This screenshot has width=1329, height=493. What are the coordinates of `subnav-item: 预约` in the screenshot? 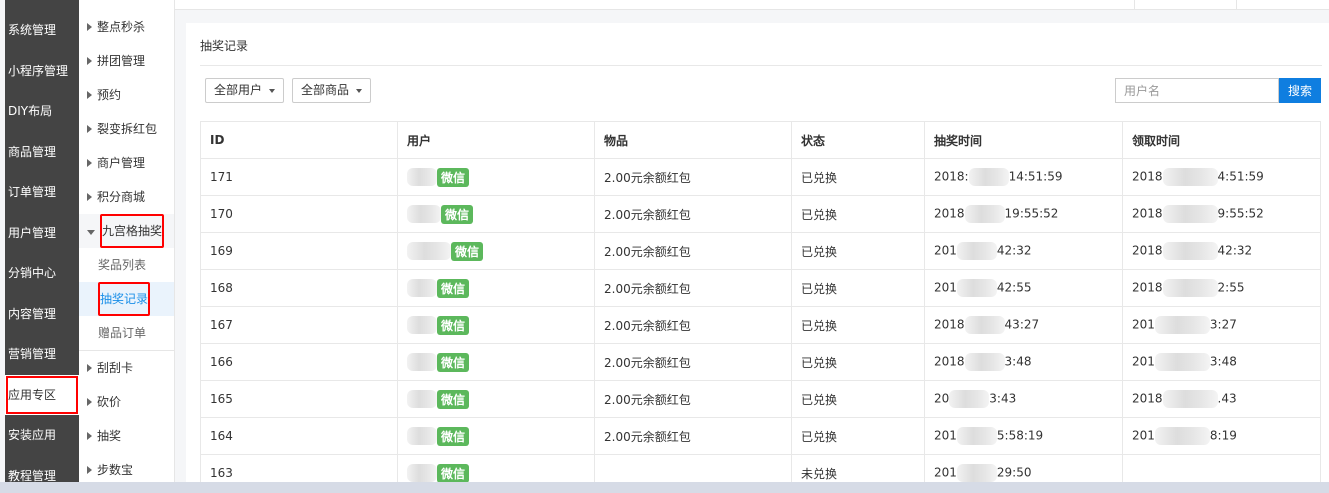 It's located at (126, 95).